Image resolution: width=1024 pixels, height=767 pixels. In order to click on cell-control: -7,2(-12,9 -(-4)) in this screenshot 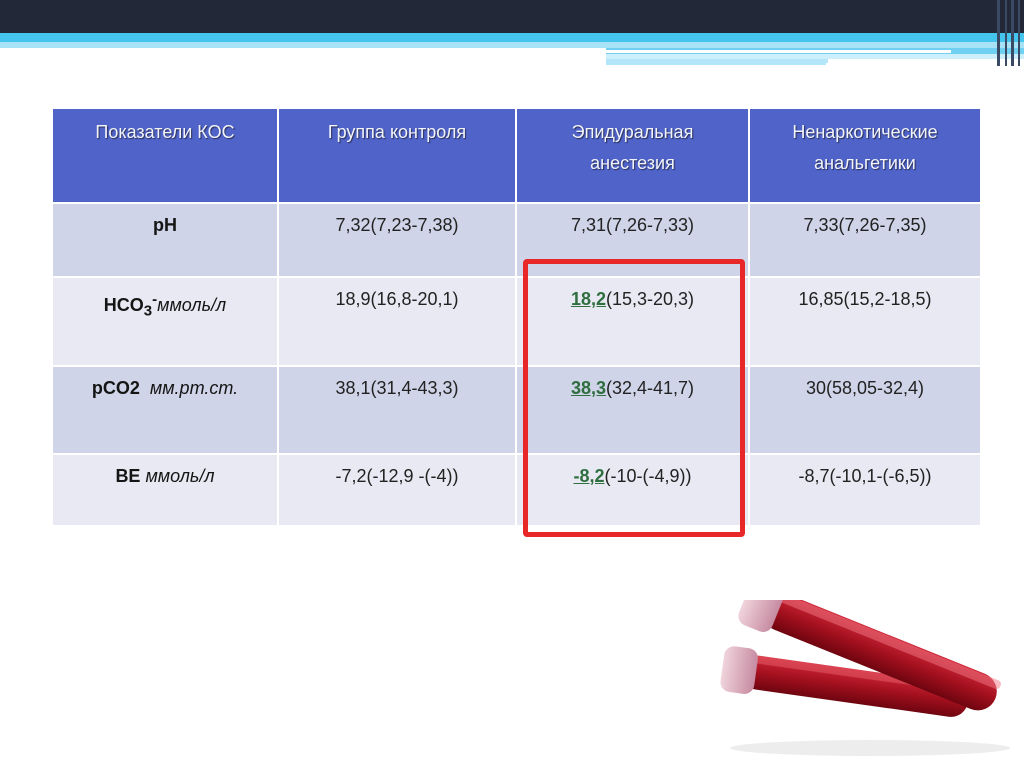, I will do `click(397, 490)`.